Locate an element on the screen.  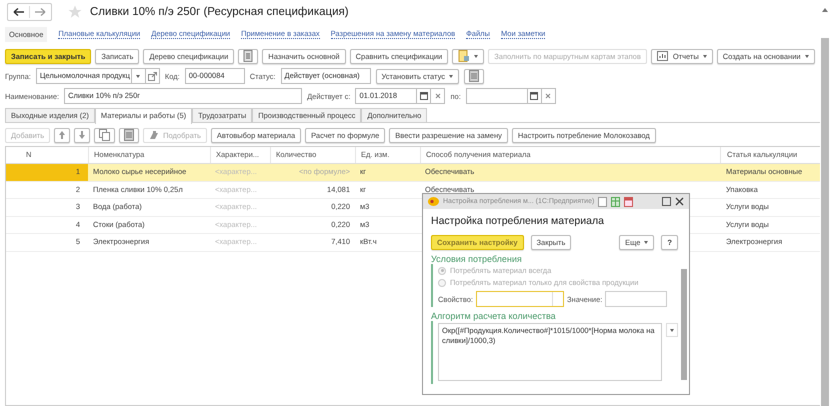
up-arrow-icon is located at coordinates (62, 135).